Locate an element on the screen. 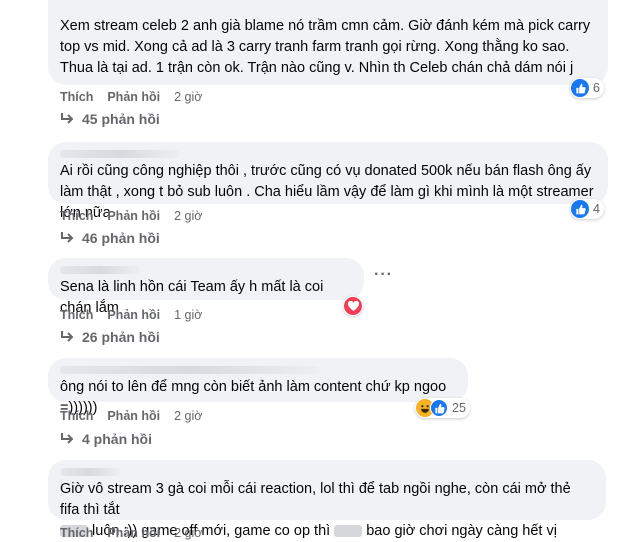  view-replies: 45 phản hồi is located at coordinates (110, 119).